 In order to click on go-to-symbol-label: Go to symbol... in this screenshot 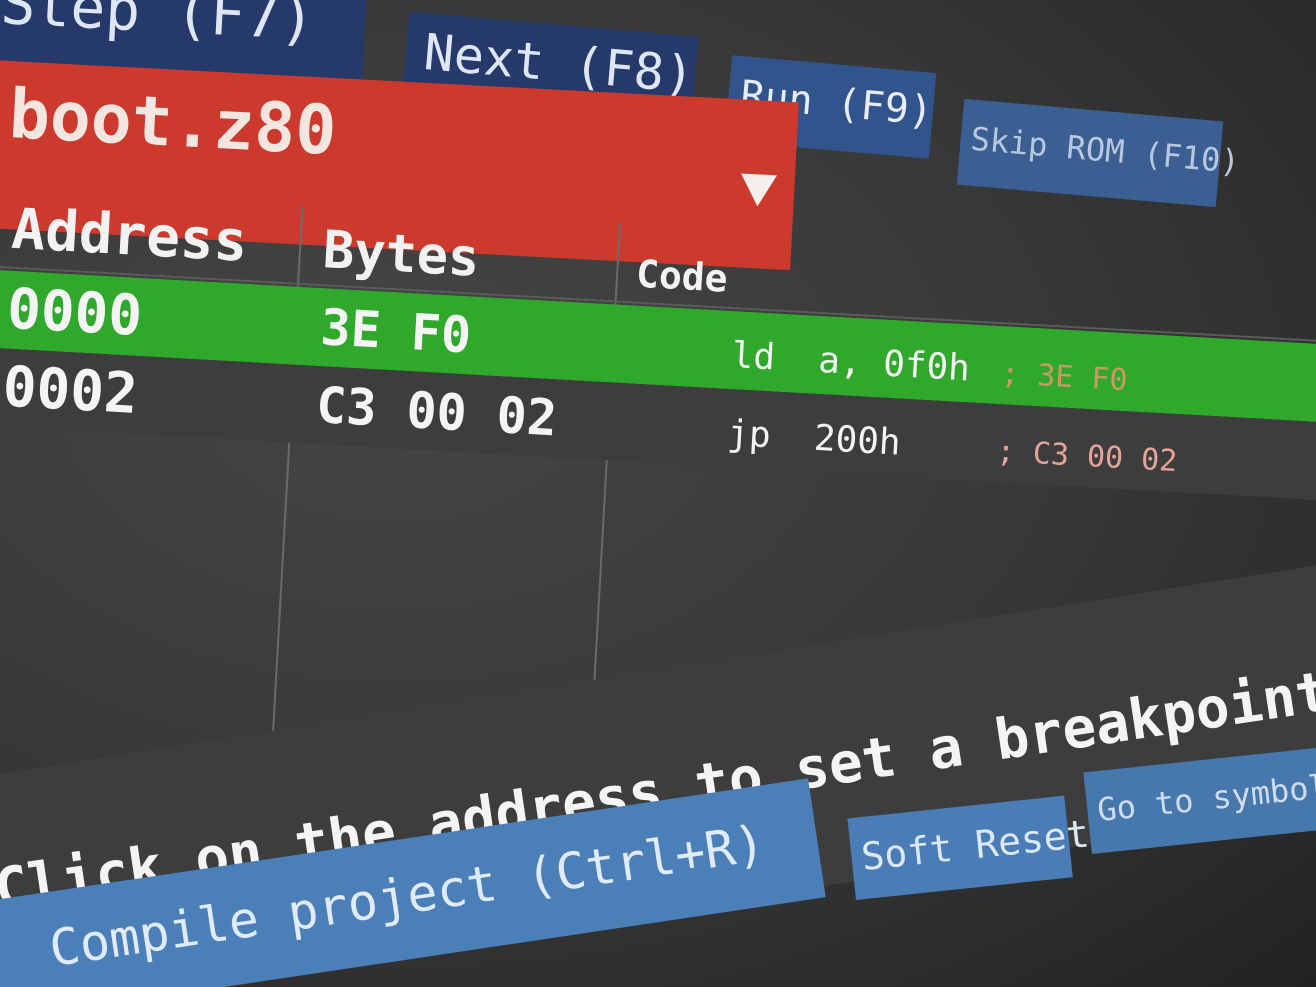, I will do `click(1205, 795)`.